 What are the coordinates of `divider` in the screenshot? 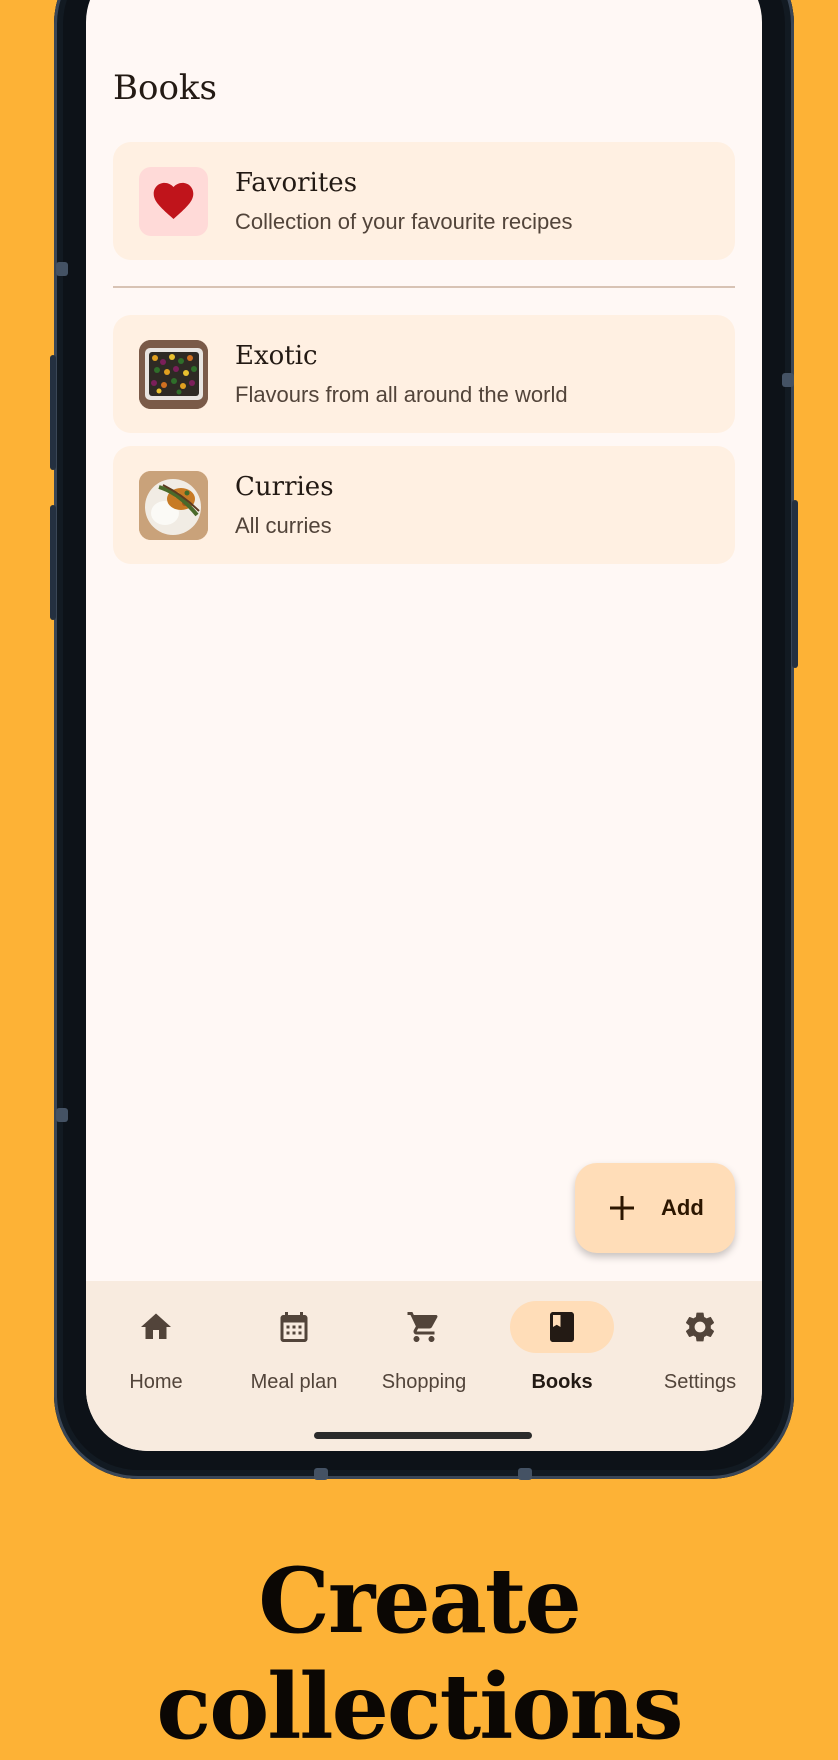 It's located at (424, 287).